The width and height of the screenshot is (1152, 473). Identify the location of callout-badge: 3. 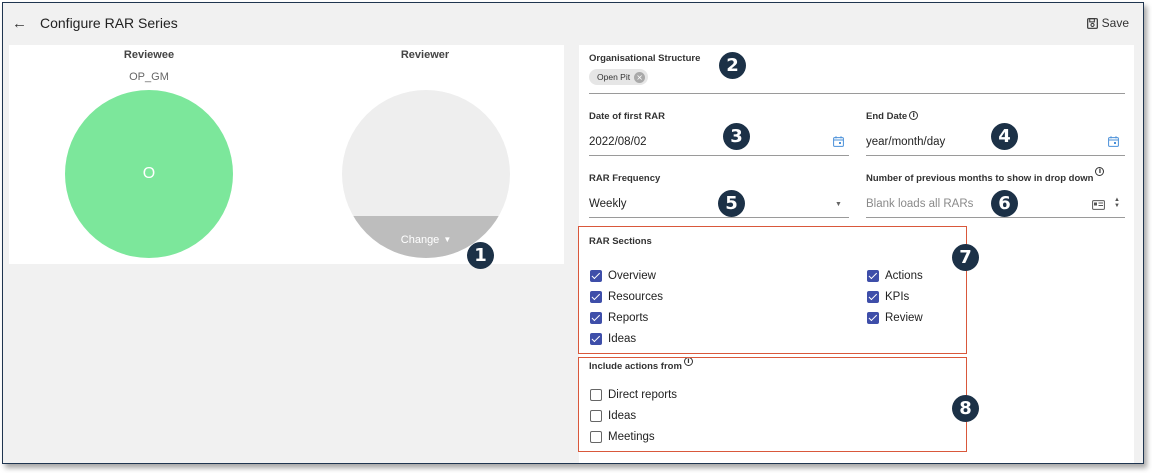
(736, 136).